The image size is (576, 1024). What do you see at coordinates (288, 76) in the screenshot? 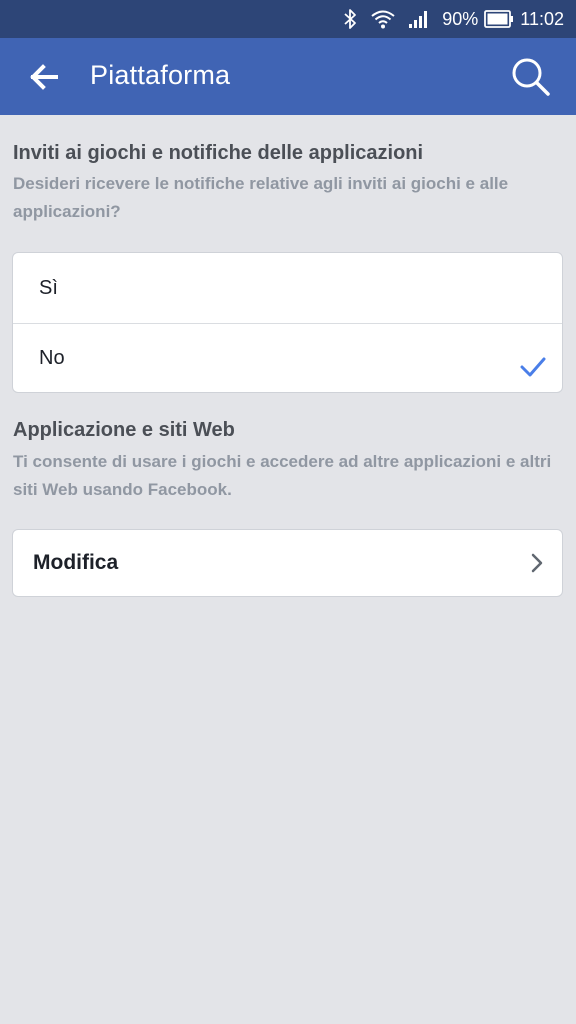
I see `app-bar: Piattaforma` at bounding box center [288, 76].